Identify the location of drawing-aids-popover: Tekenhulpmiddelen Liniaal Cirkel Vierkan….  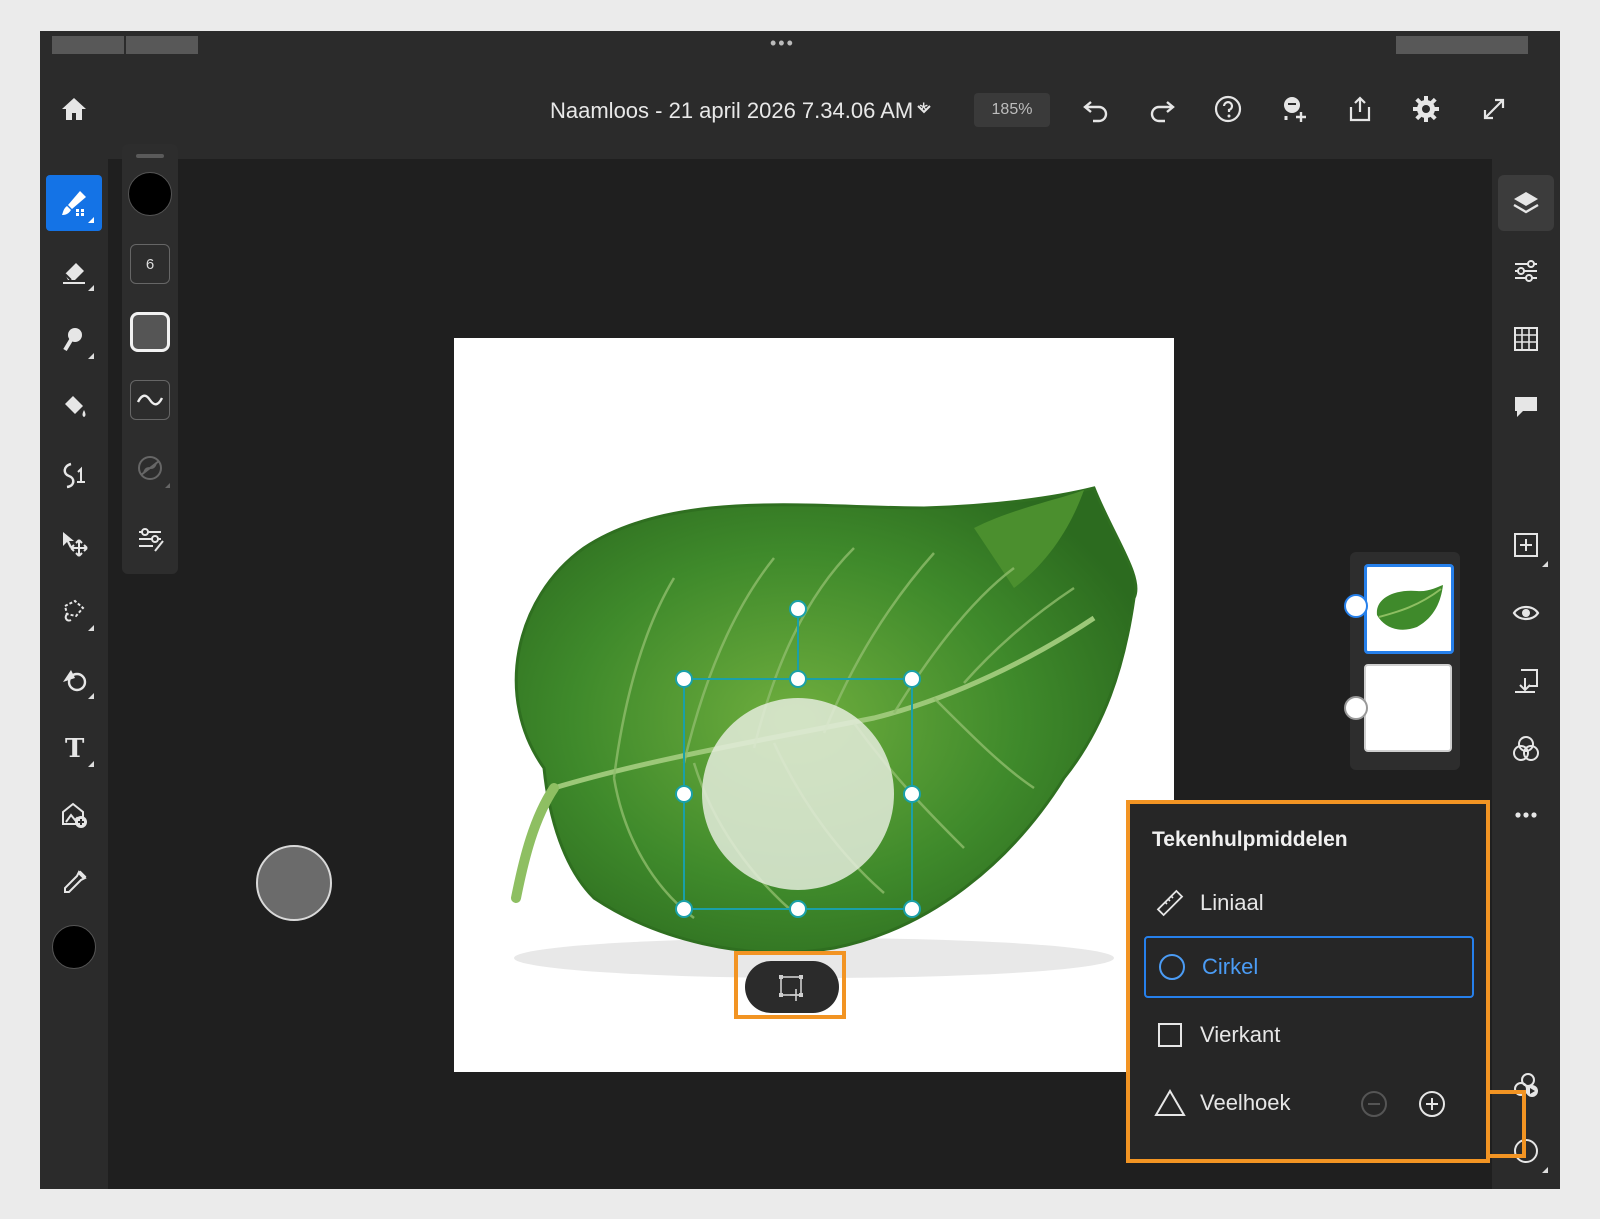
(1308, 981).